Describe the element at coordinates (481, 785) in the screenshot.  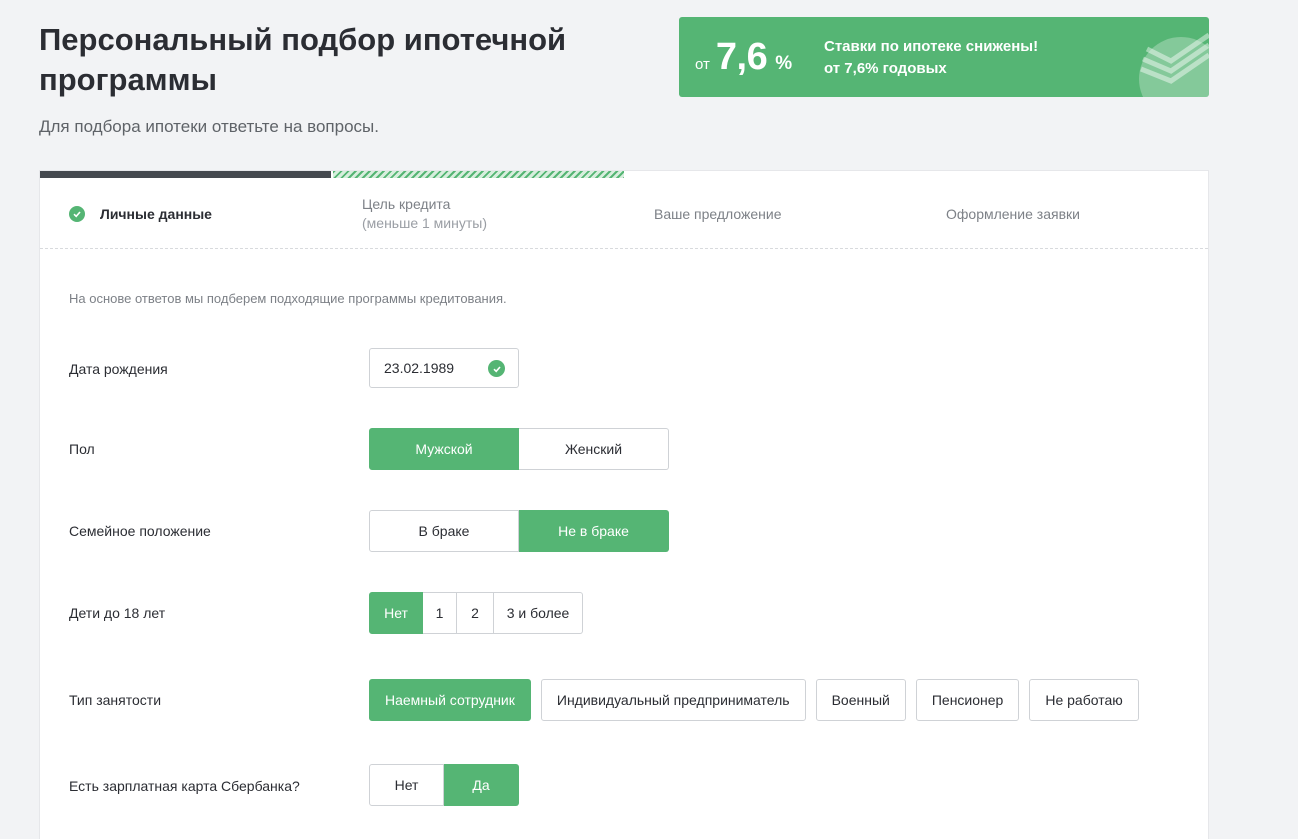
I see `salary-card-option-yes: Да` at that location.